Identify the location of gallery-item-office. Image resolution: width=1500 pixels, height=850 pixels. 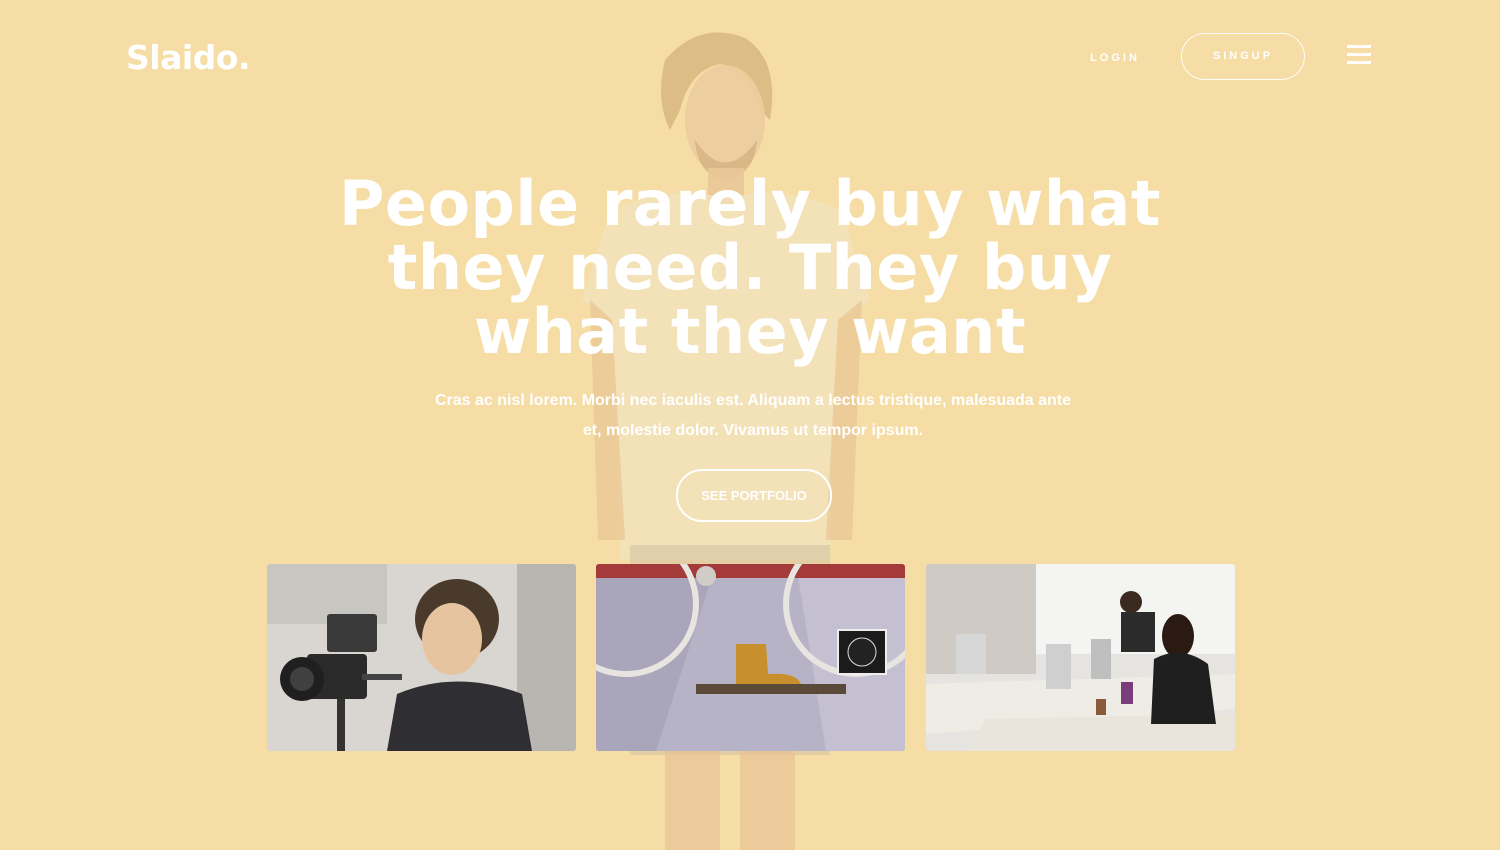
(1080, 657).